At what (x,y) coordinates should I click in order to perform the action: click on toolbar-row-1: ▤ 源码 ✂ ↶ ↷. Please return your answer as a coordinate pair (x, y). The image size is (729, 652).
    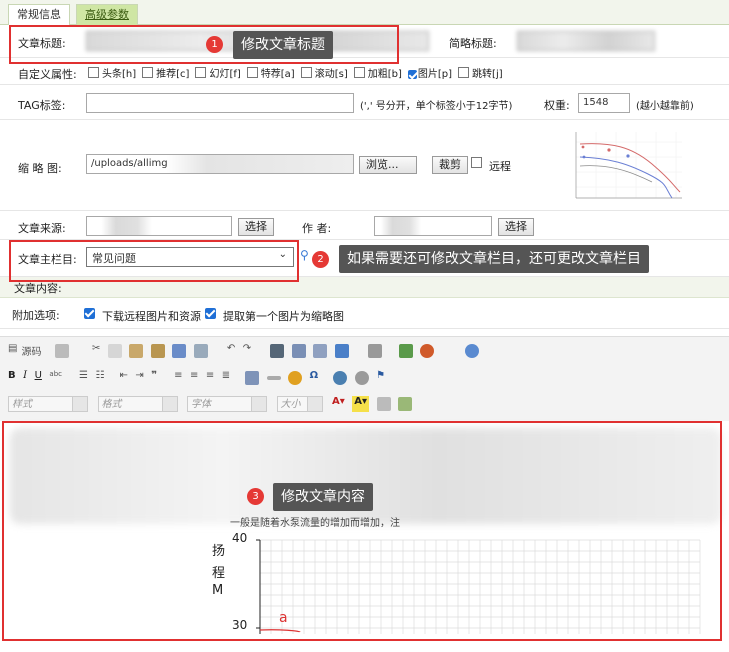
    Looking at the image, I should click on (245, 354).